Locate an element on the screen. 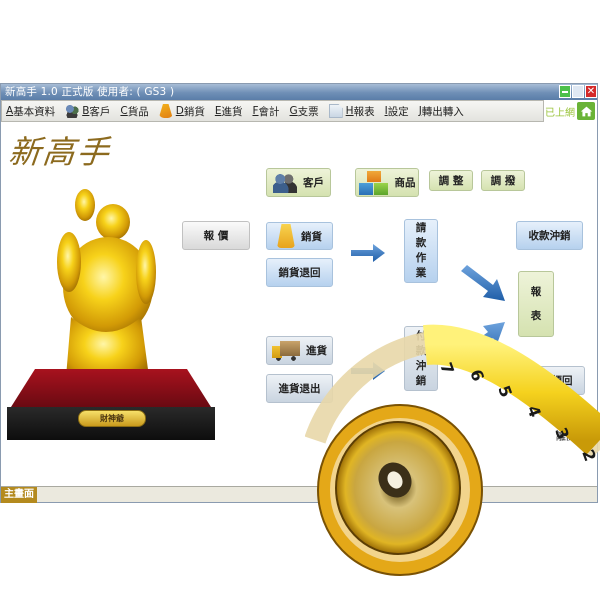 This screenshot has width=600, height=600. purchase-label: 進貨 is located at coordinates (316, 351).